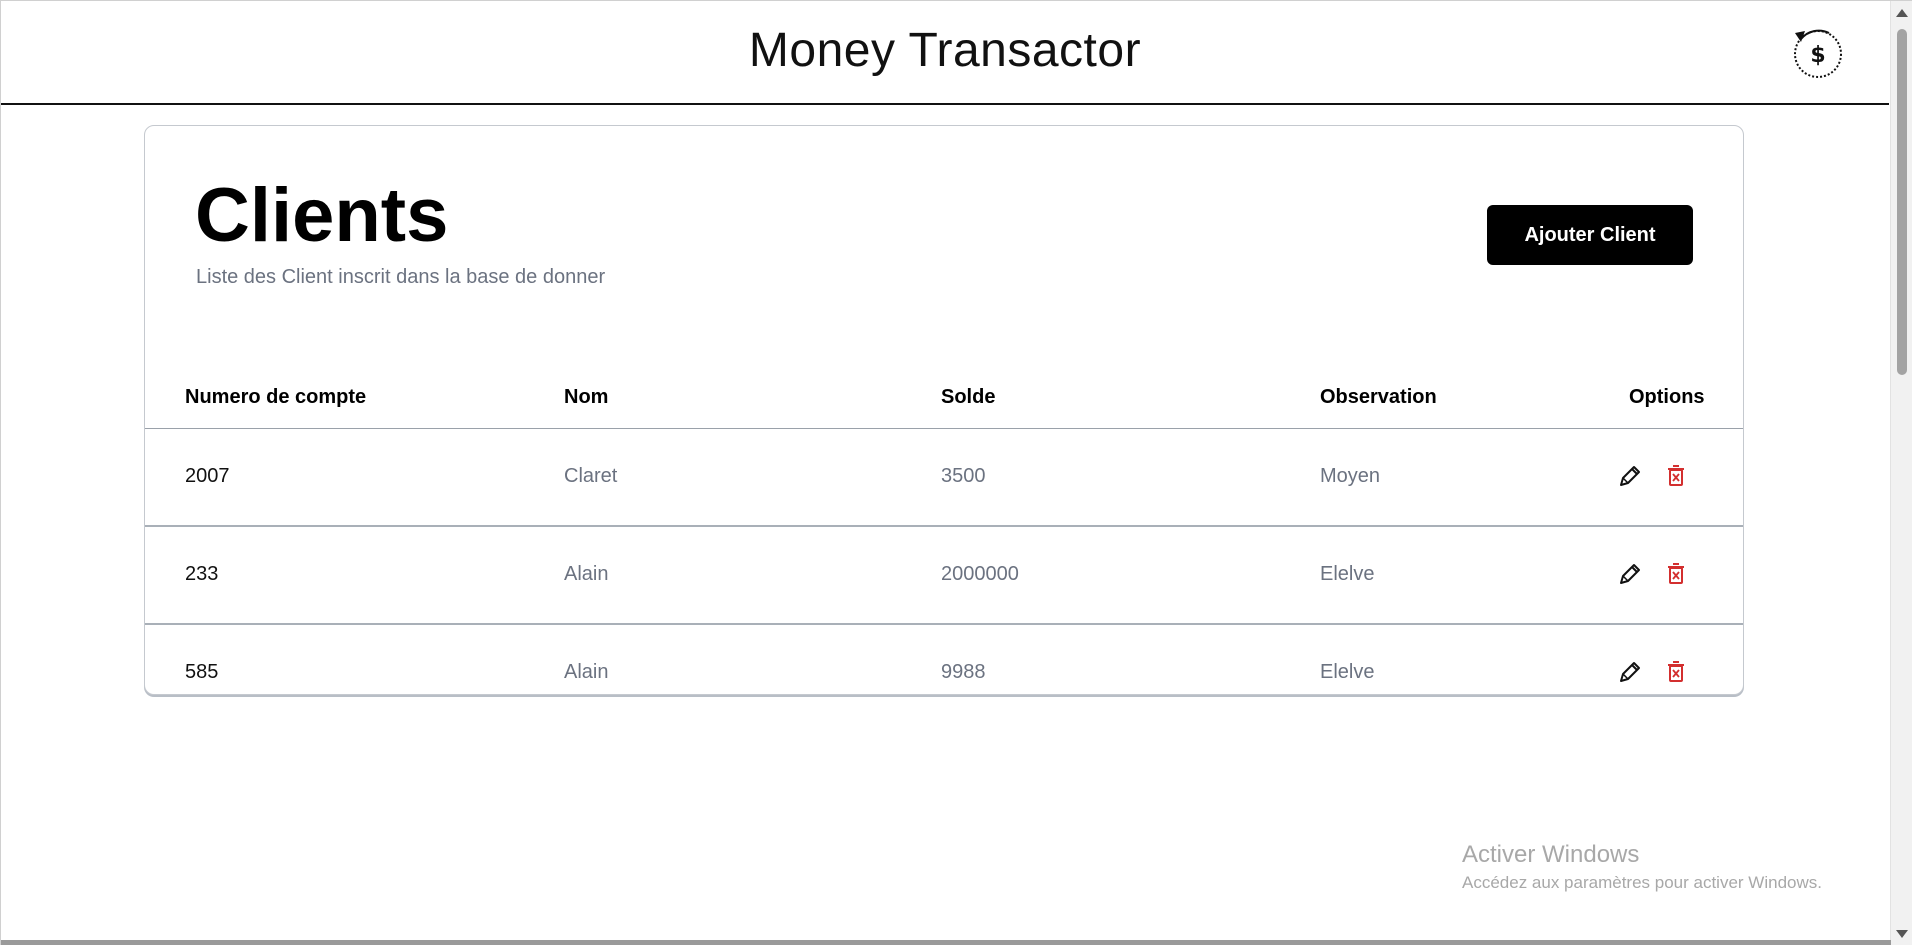 The width and height of the screenshot is (1912, 945). I want to click on table-row: 233 Alain 2000000 Elelve, so click(944, 576).